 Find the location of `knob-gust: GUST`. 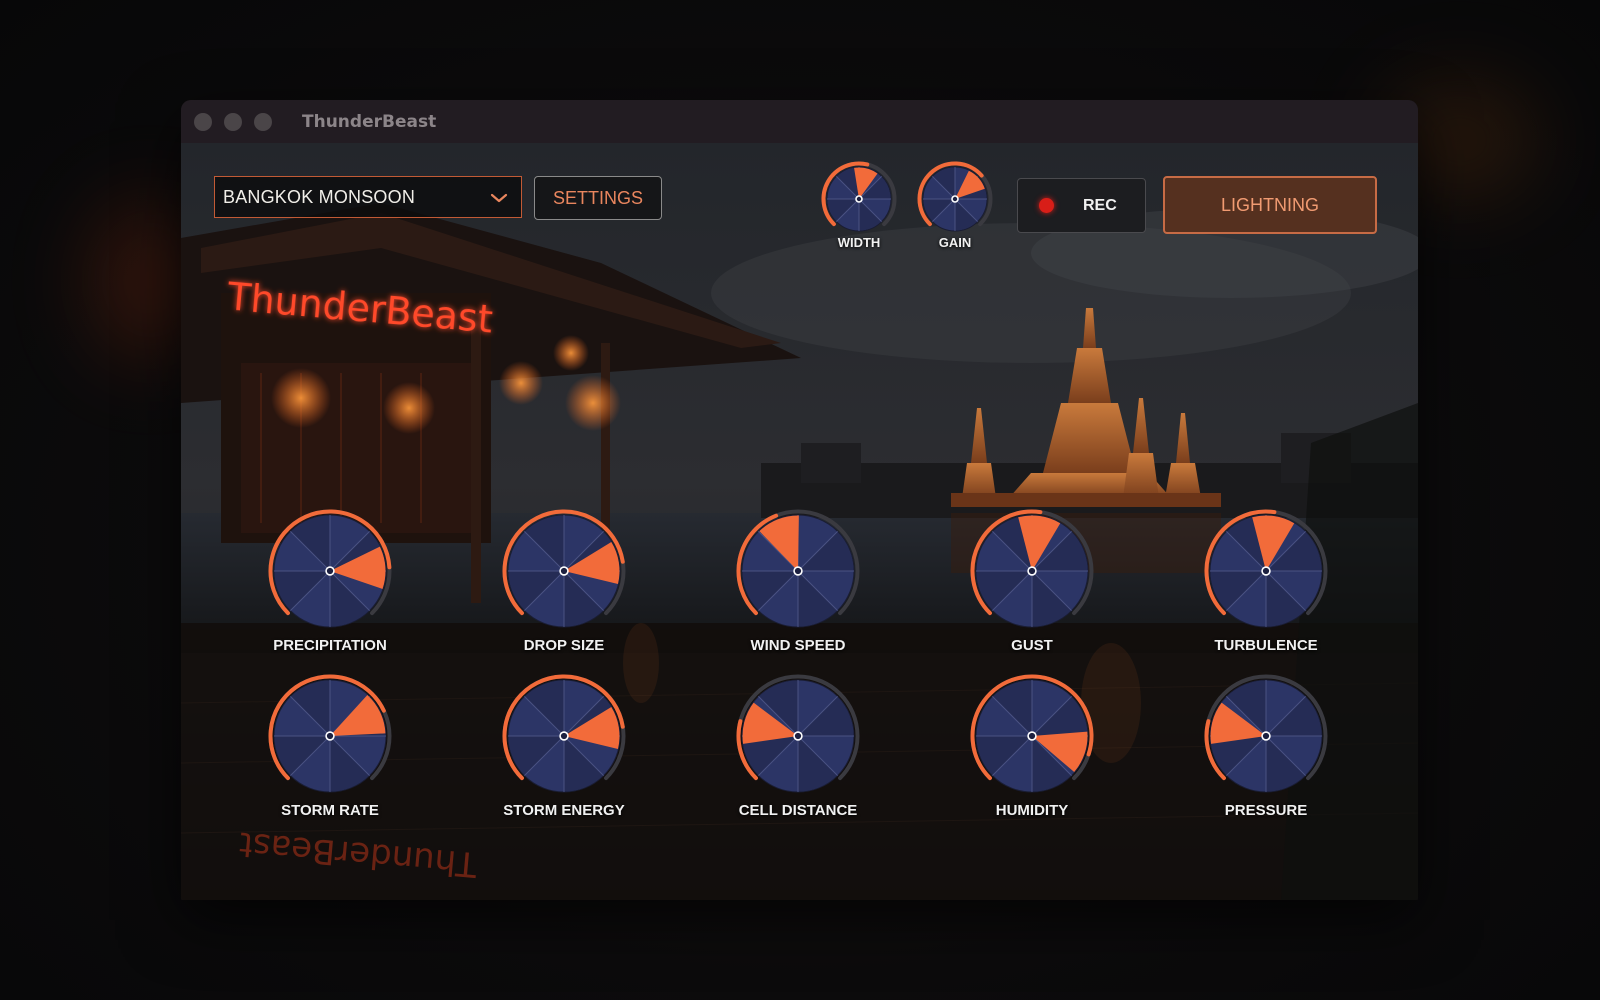

knob-gust: GUST is located at coordinates (1032, 580).